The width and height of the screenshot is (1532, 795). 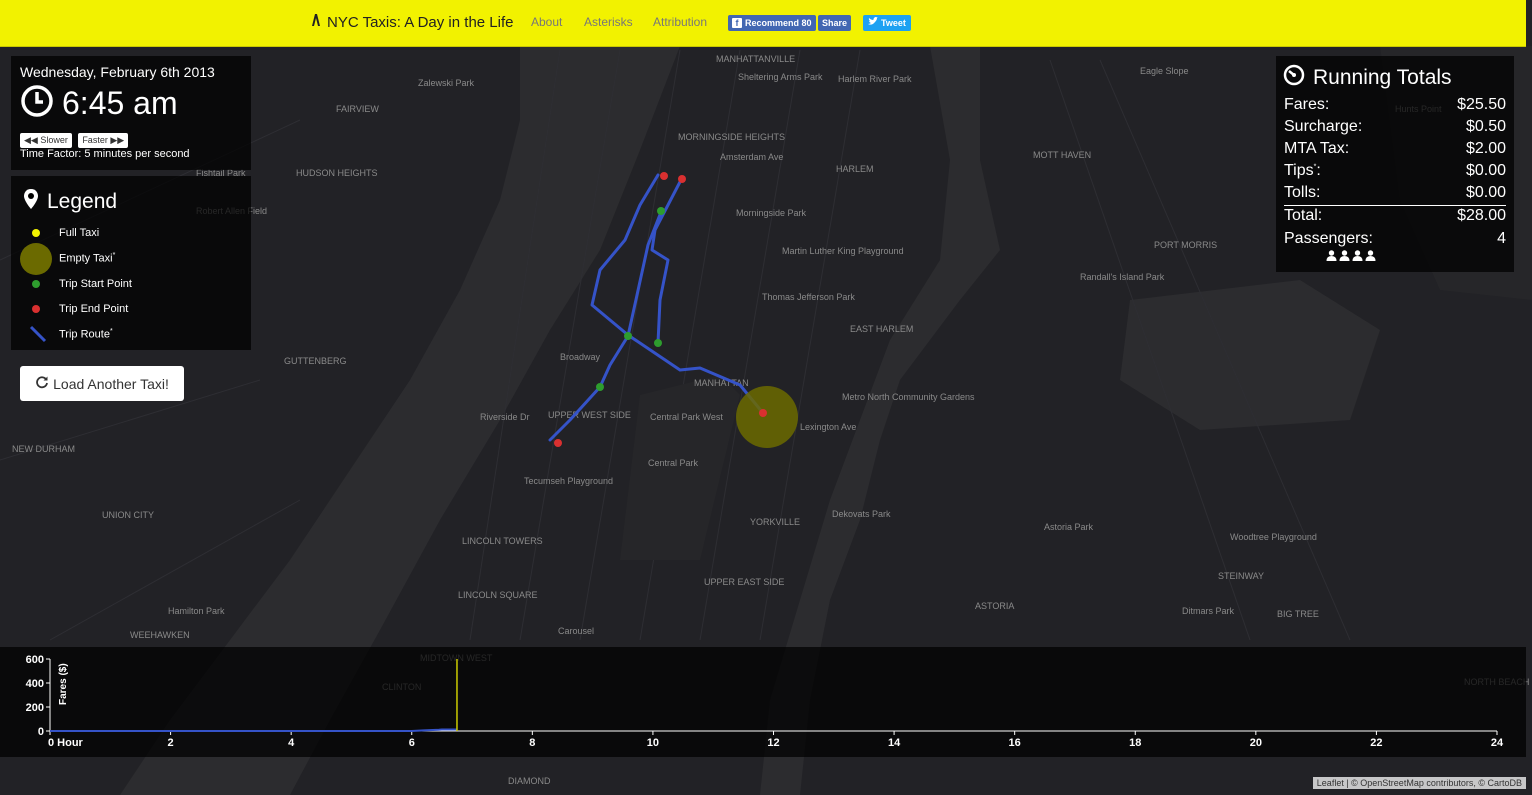 I want to click on refresh-icon, so click(x=42, y=383).